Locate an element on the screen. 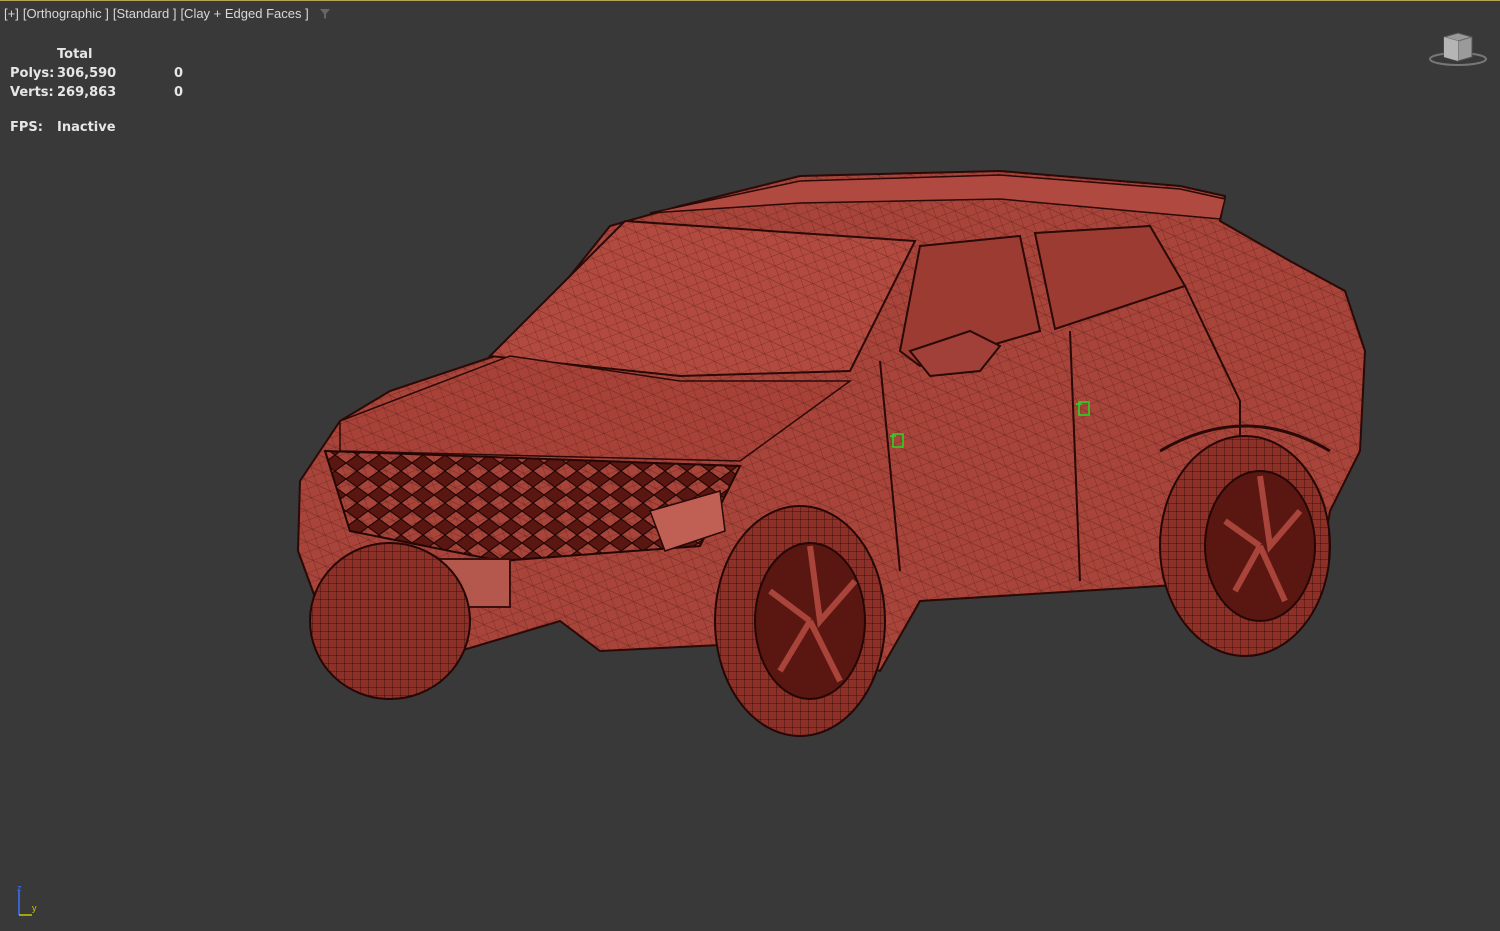 The width and height of the screenshot is (1500, 931). axis-z-label: z is located at coordinates (19, 888).